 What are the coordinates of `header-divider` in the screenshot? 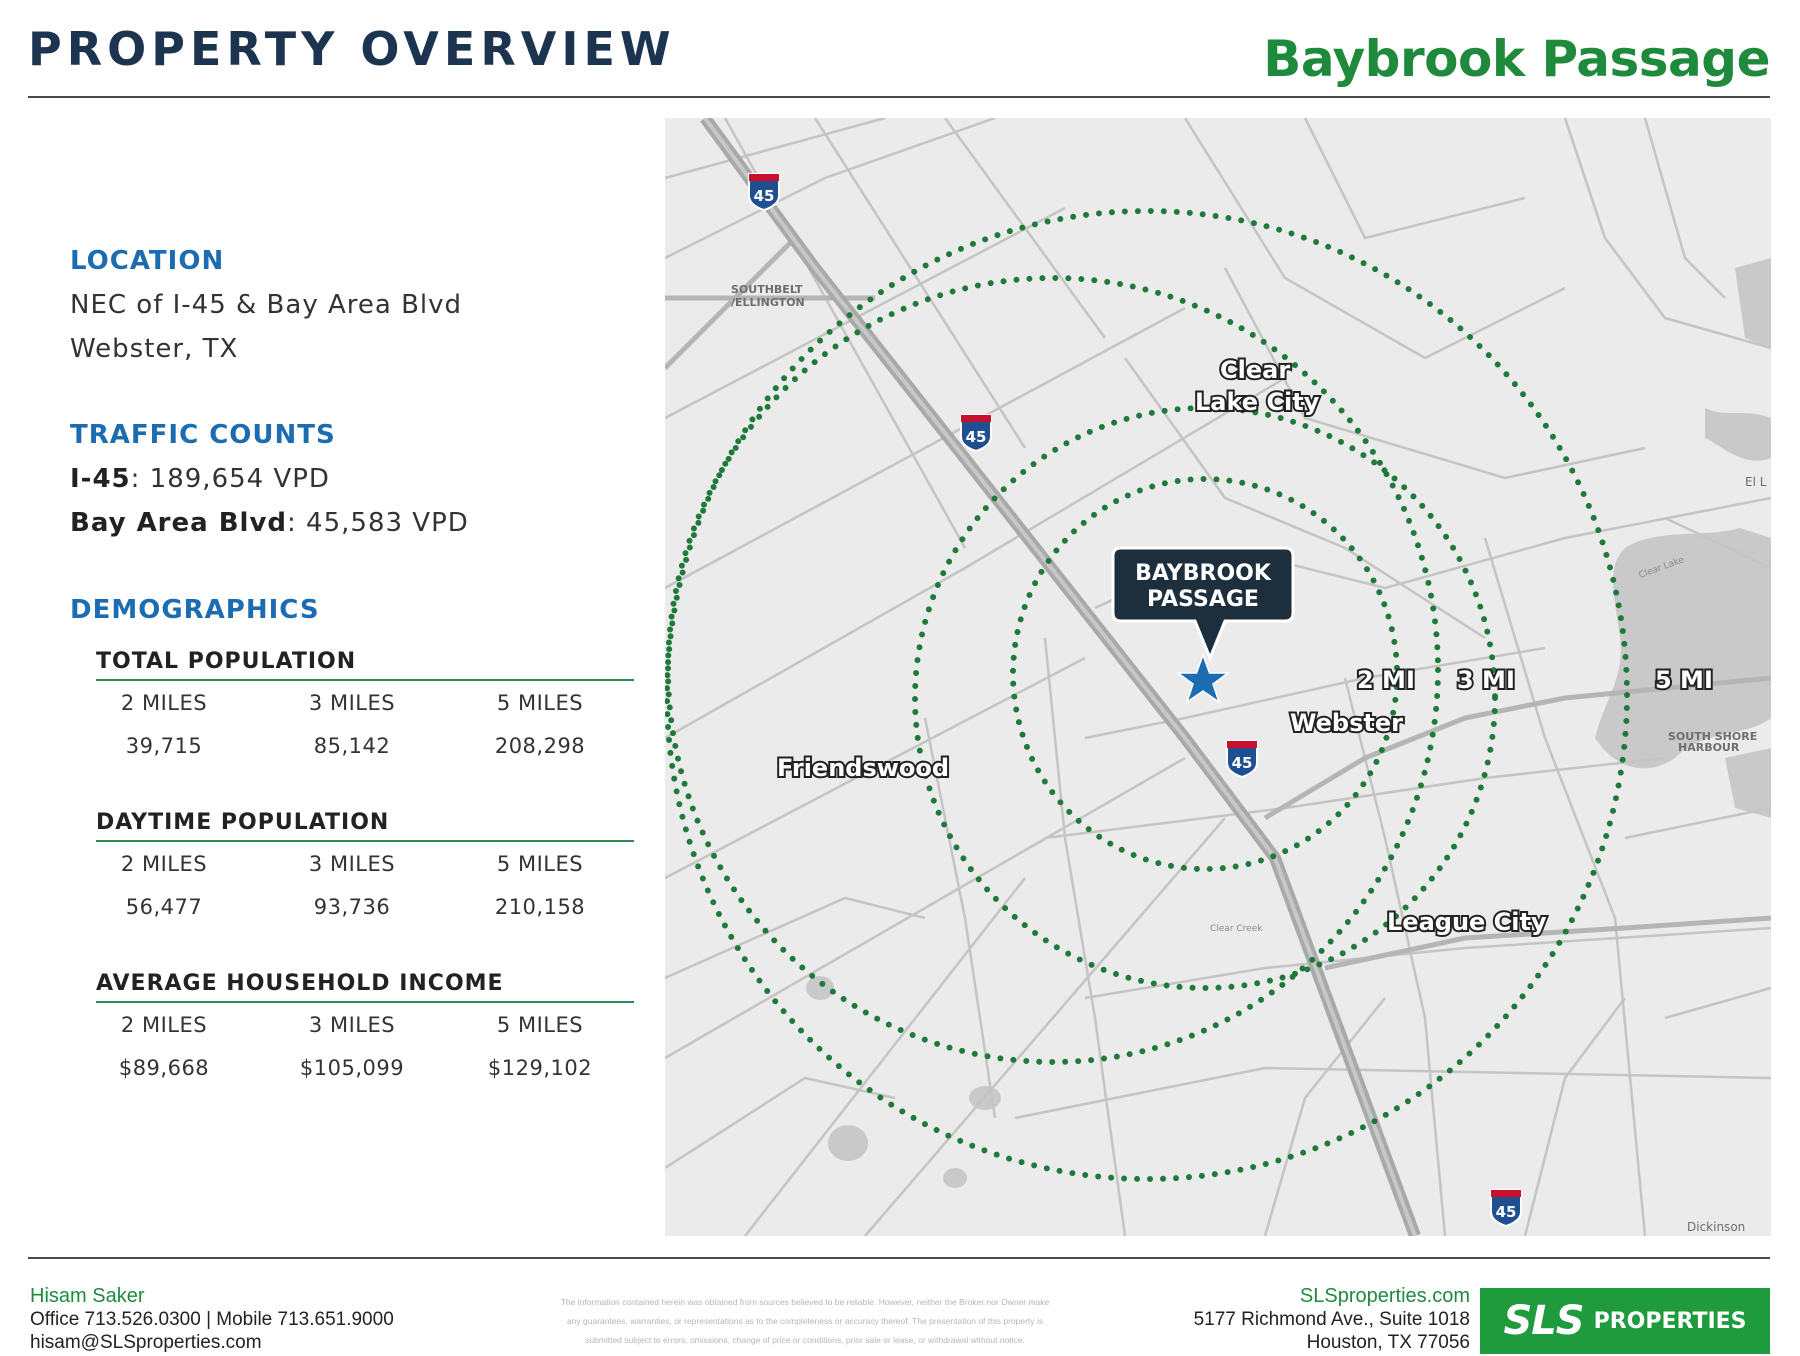 It's located at (899, 97).